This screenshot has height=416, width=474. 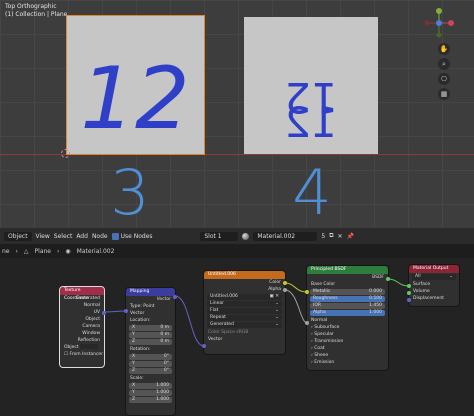 What do you see at coordinates (323, 236) in the screenshot?
I see `user-count: 5` at bounding box center [323, 236].